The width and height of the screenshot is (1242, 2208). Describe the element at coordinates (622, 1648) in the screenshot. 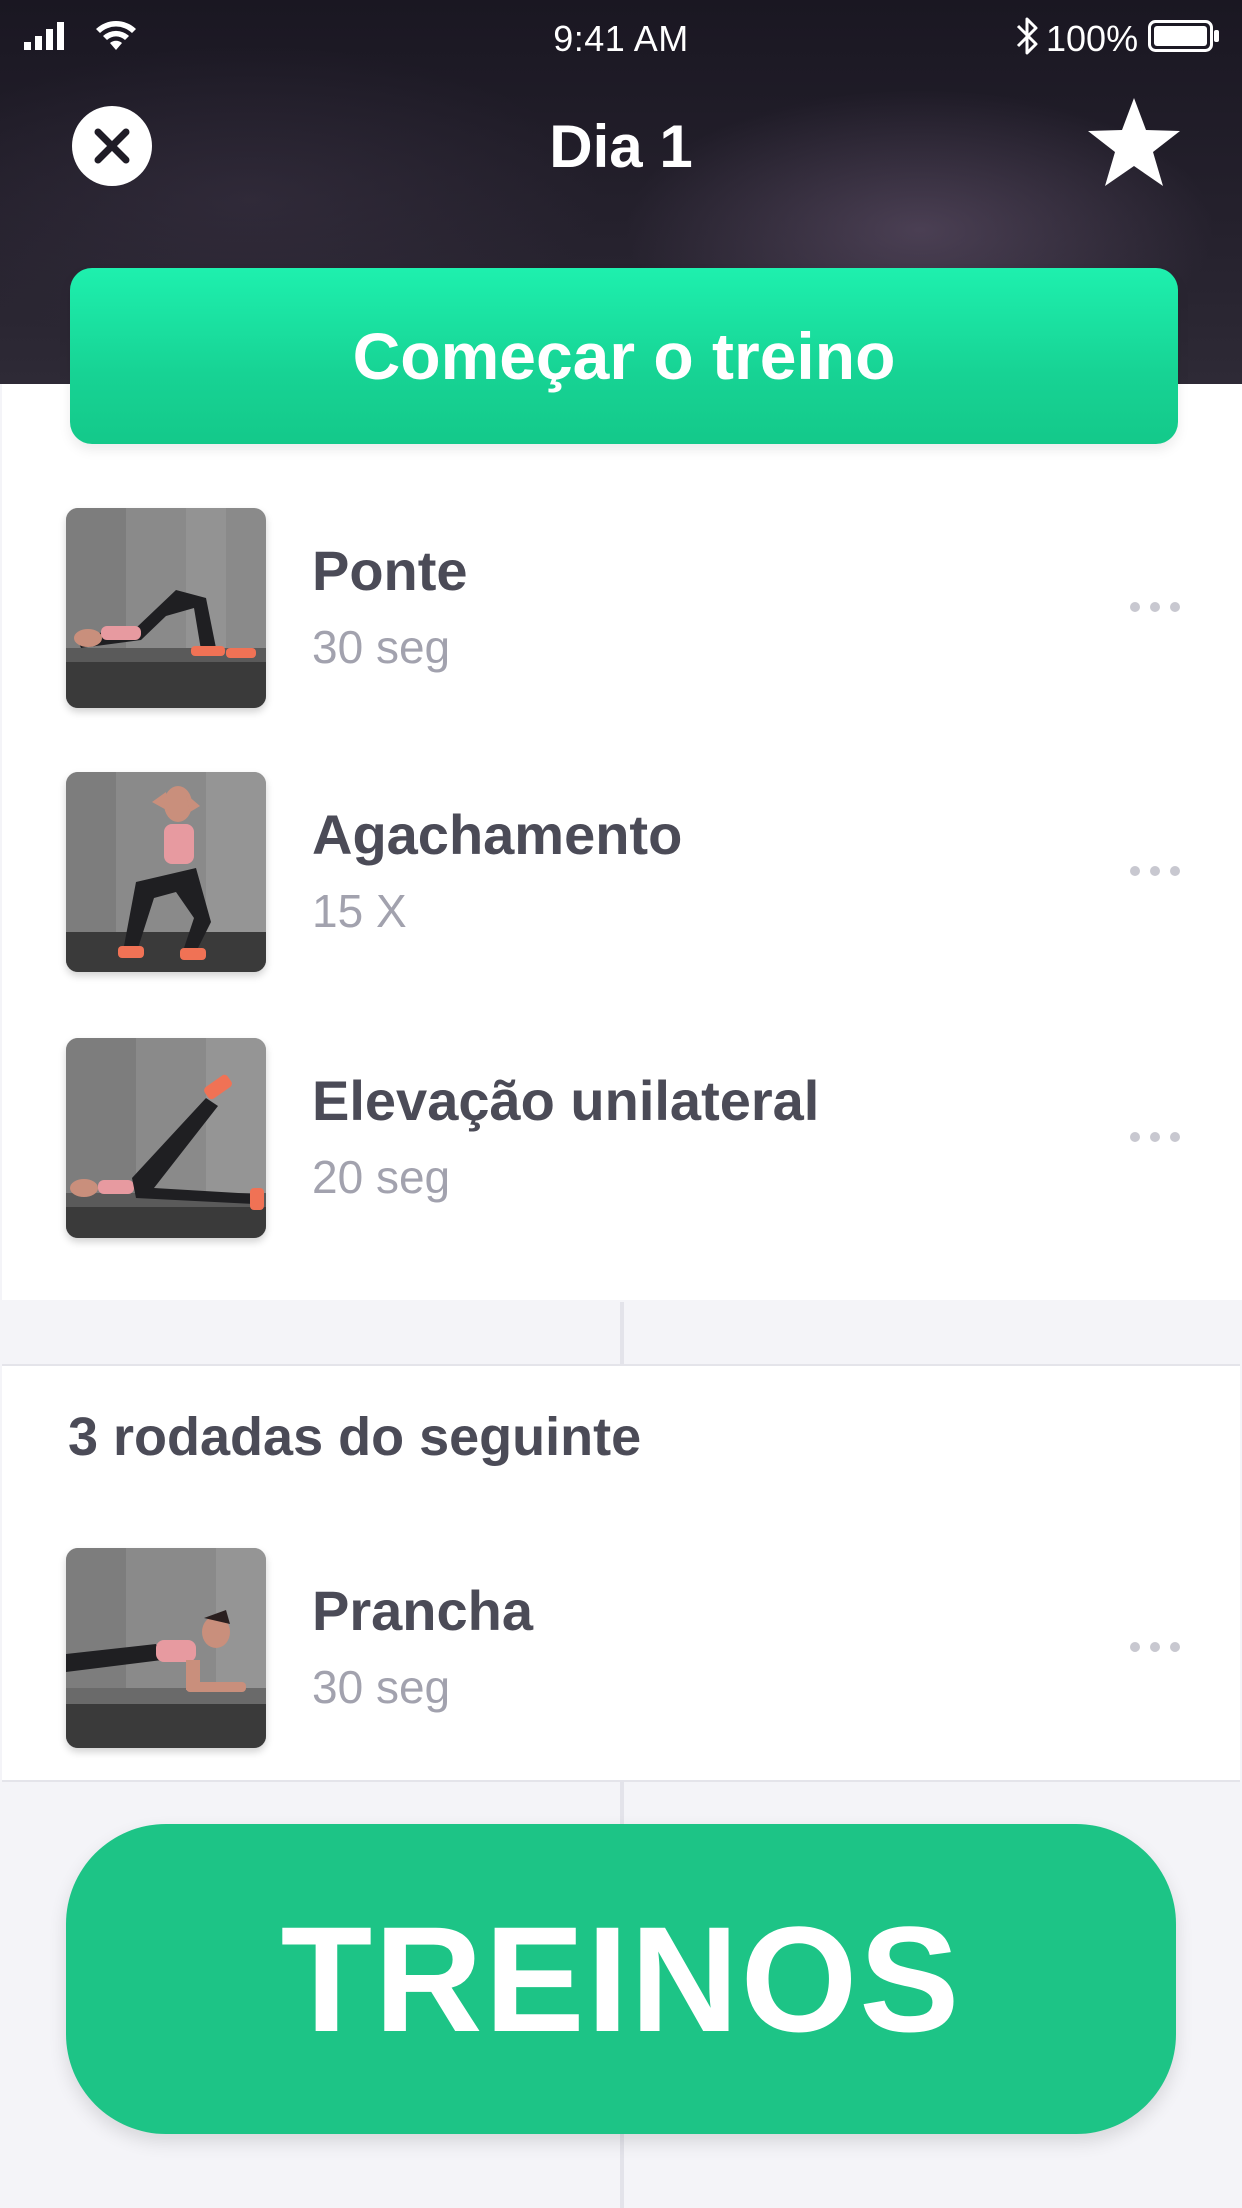

I see `list-item: Prancha 30 seg` at that location.